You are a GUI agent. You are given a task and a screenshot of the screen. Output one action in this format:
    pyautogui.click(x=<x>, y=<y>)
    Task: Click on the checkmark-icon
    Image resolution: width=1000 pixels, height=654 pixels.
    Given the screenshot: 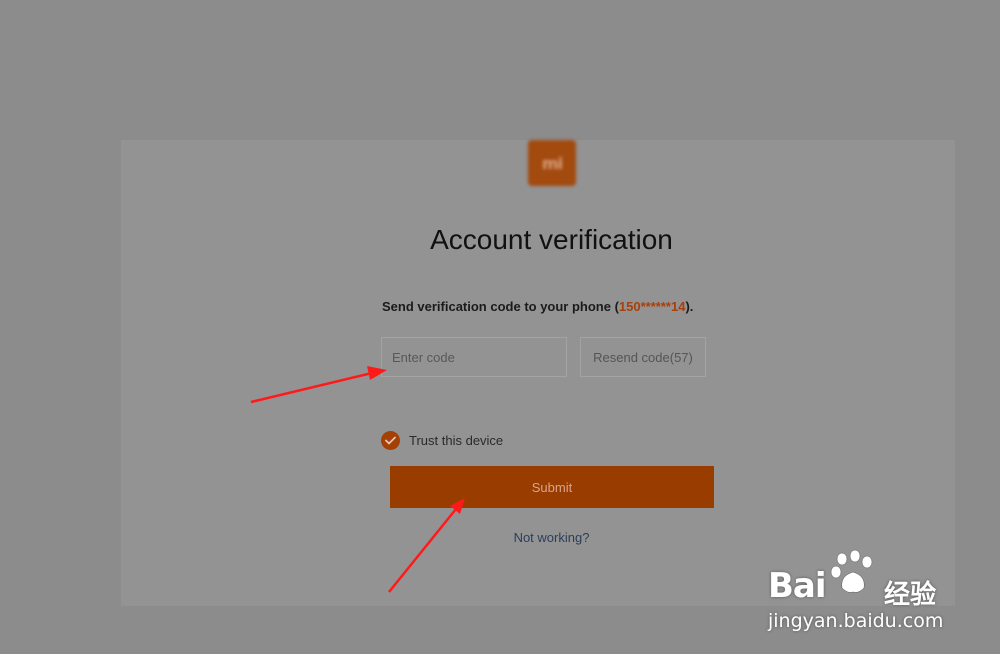 What is the action you would take?
    pyautogui.click(x=390, y=440)
    